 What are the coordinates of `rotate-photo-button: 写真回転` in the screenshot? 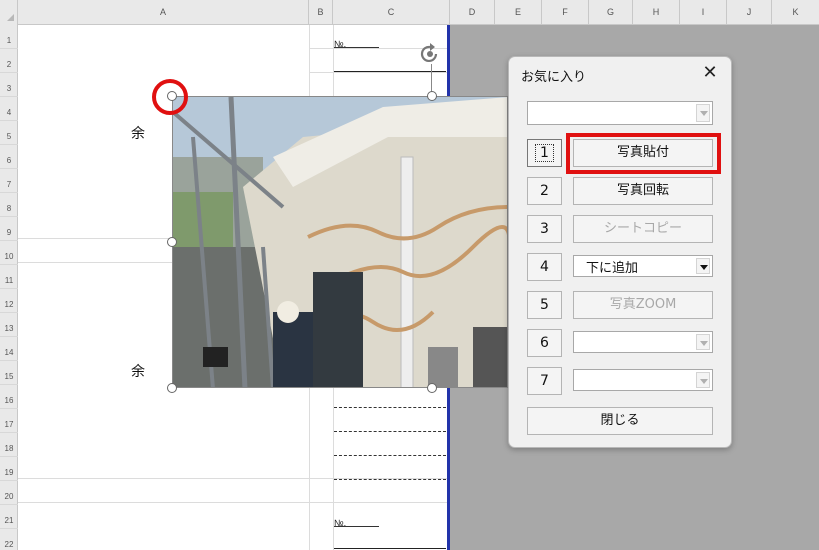 It's located at (643, 191).